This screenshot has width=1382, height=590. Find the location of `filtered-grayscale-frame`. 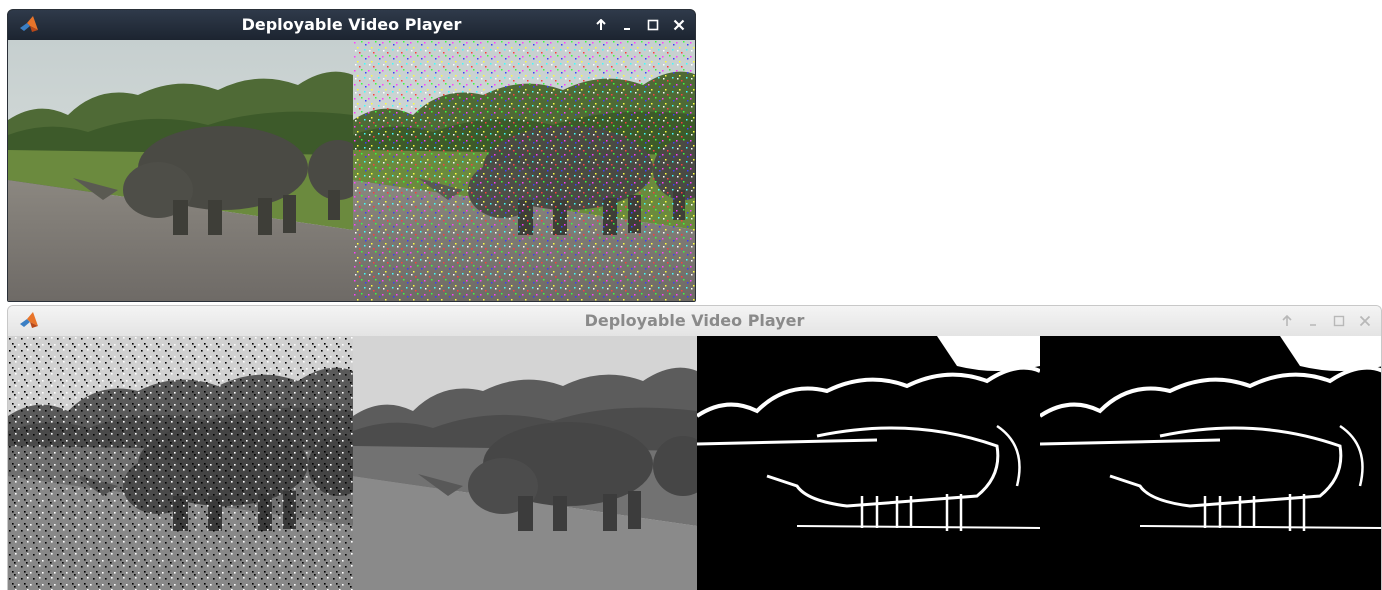

filtered-grayscale-frame is located at coordinates (525, 463).